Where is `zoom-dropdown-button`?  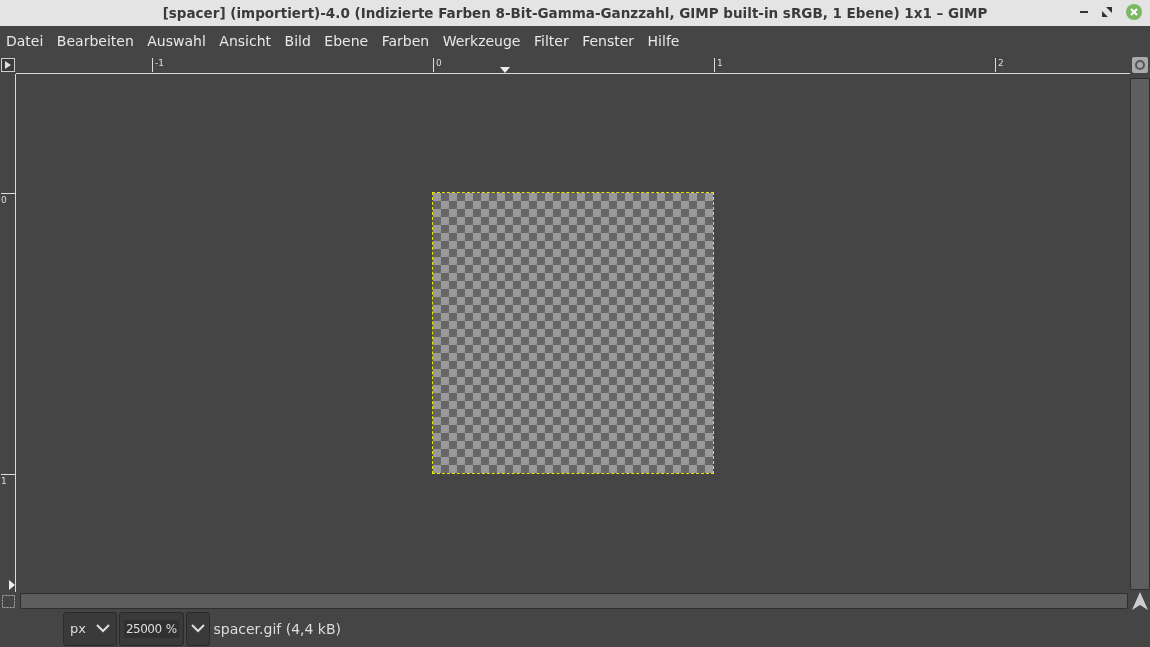
zoom-dropdown-button is located at coordinates (197, 628).